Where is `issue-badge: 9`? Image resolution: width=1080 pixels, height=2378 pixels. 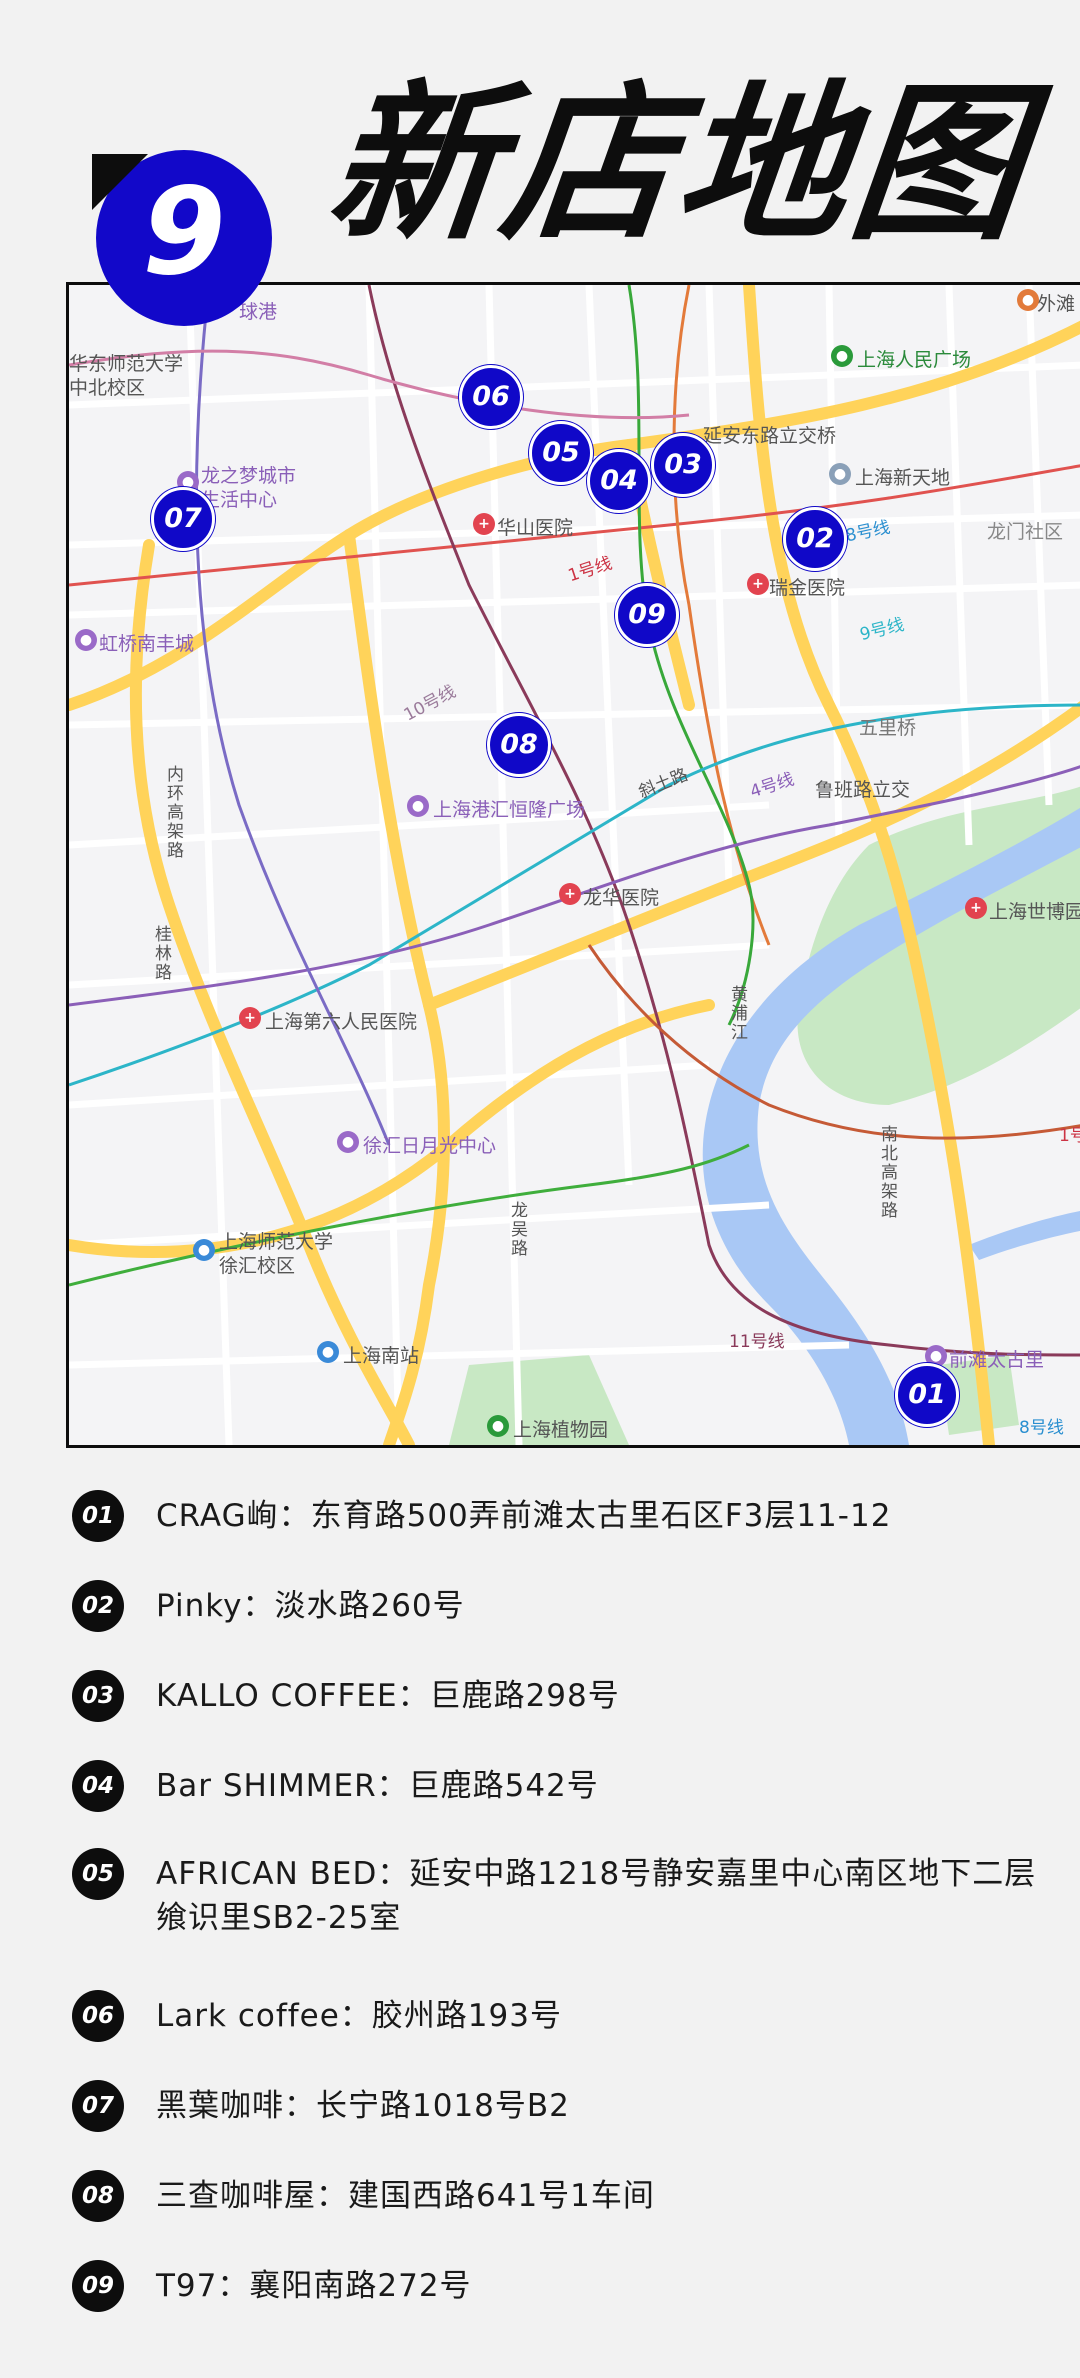
issue-badge: 9 is located at coordinates (182, 238).